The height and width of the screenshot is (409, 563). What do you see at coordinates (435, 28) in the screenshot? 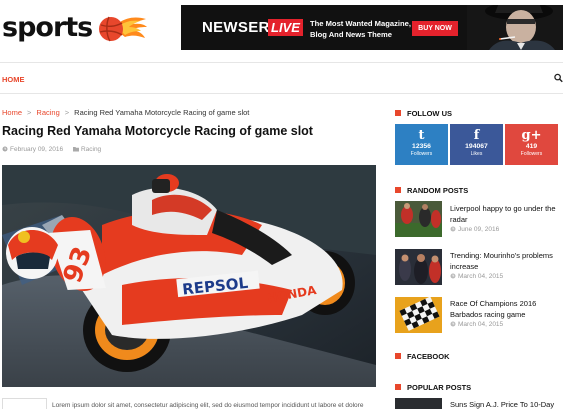
I see `banner-buy-now-button: BUY NOW` at bounding box center [435, 28].